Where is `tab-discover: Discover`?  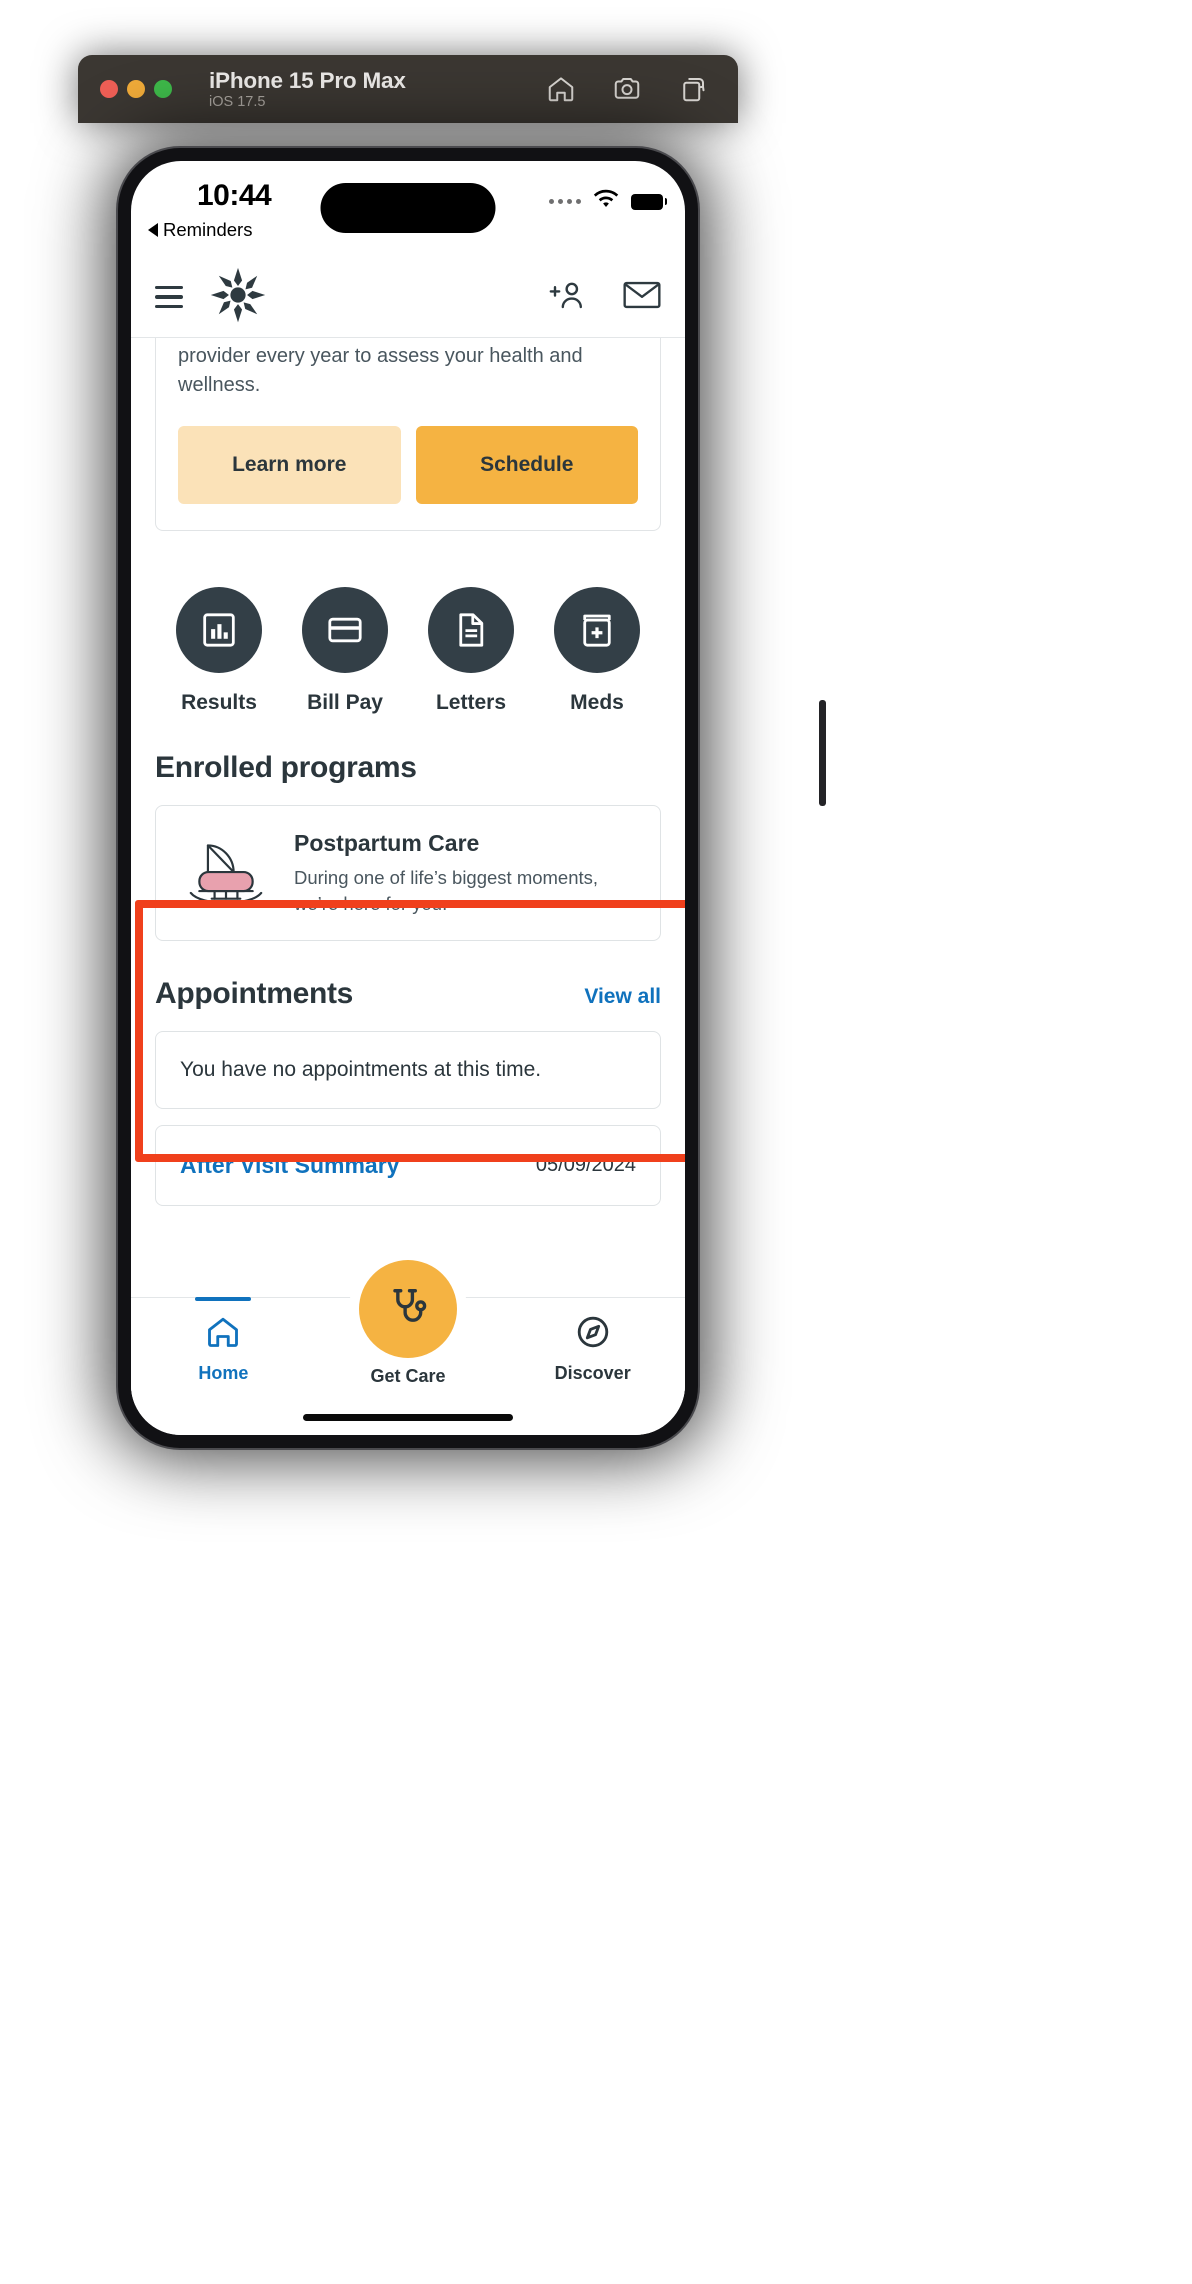 tab-discover: Discover is located at coordinates (592, 1349).